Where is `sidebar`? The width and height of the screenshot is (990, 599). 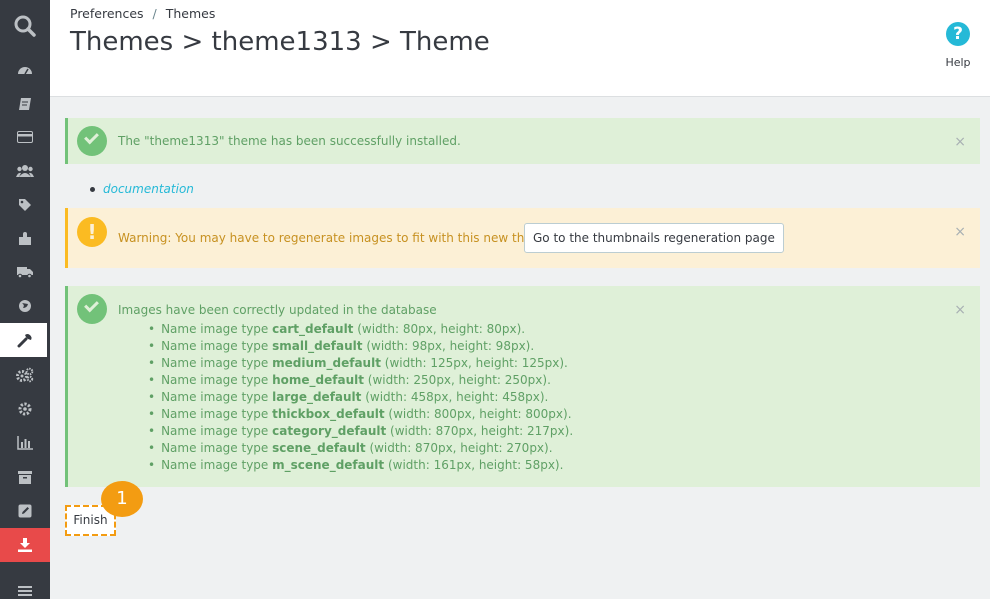
sidebar is located at coordinates (25, 299).